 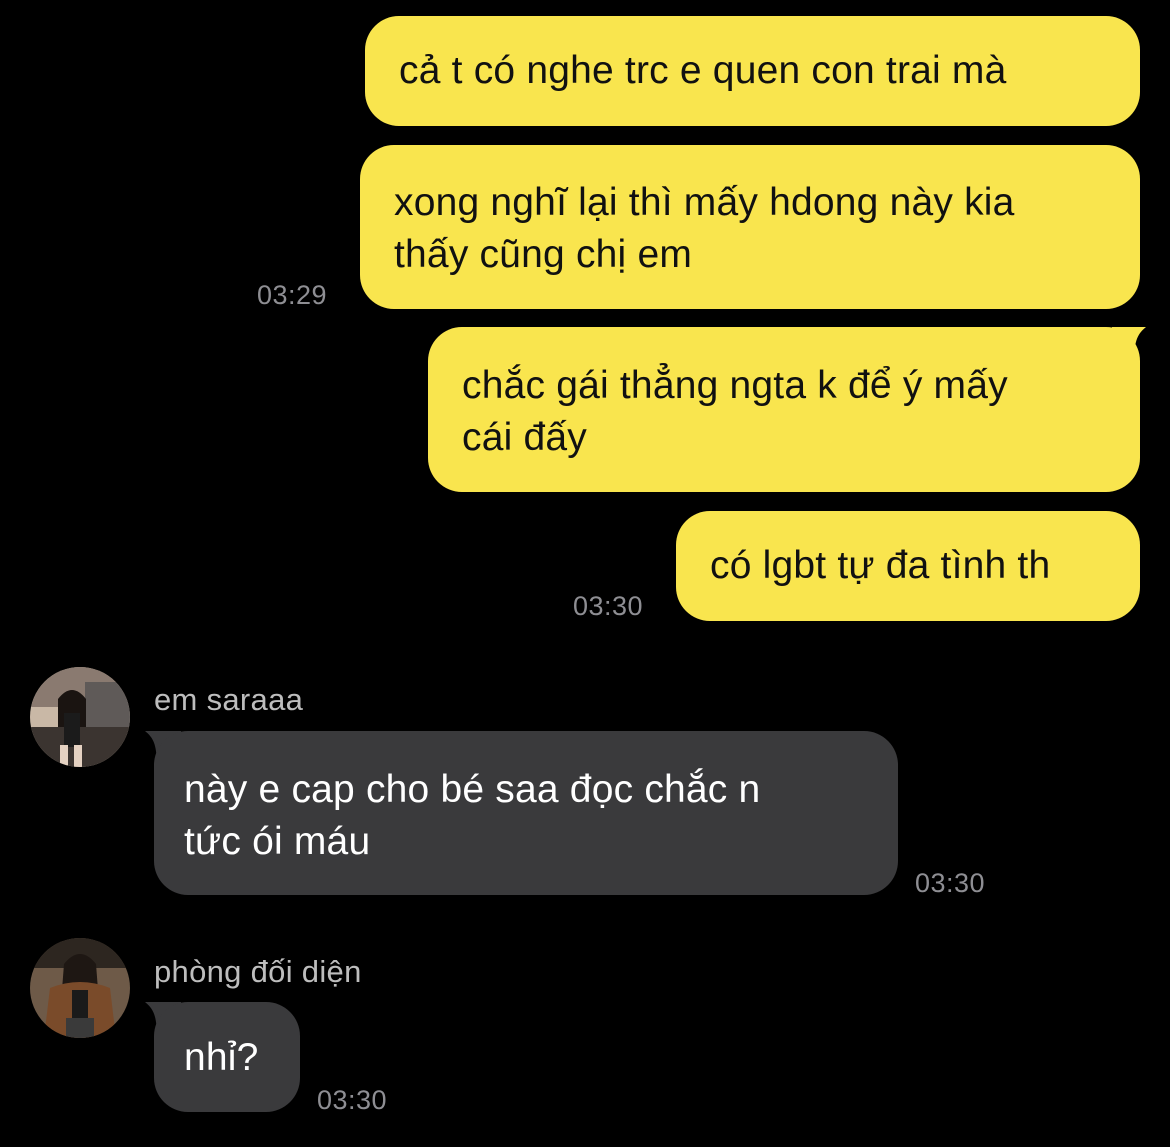 I want to click on incoming-message: nhỉ?, so click(x=227, y=1057).